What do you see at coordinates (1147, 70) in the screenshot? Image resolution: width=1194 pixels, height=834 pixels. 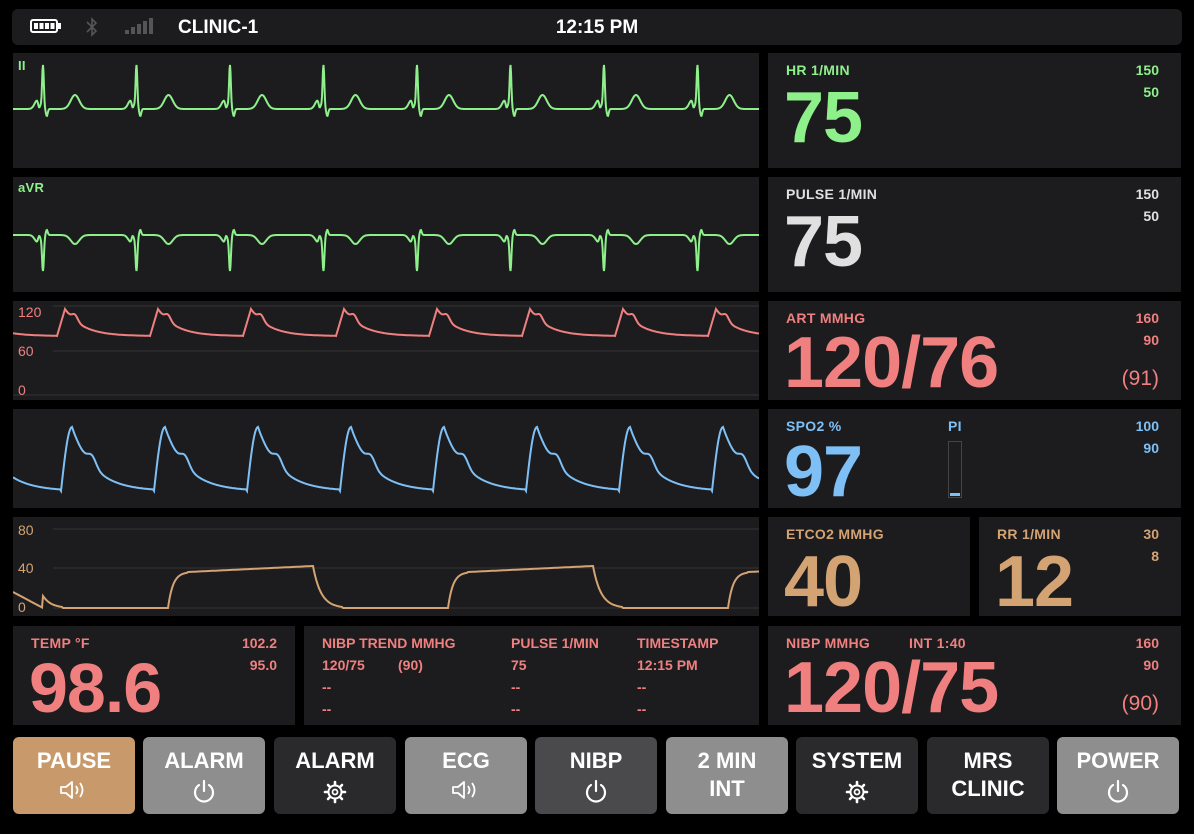 I see `hr-limit-high: 150` at bounding box center [1147, 70].